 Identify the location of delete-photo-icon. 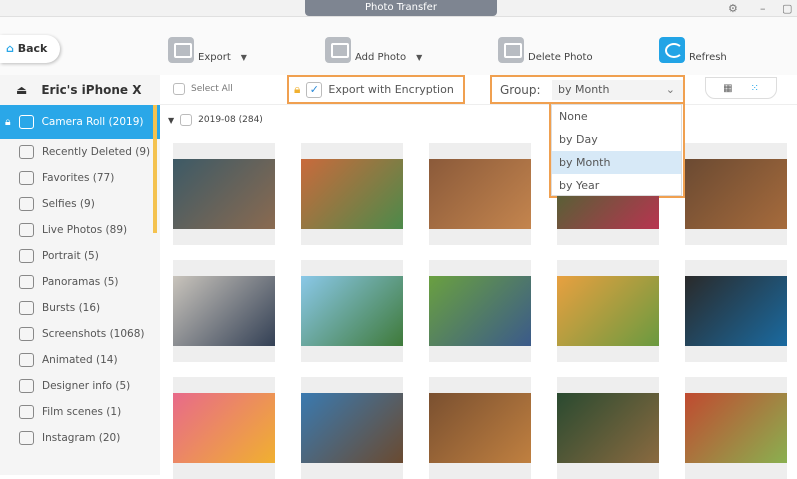
(511, 50).